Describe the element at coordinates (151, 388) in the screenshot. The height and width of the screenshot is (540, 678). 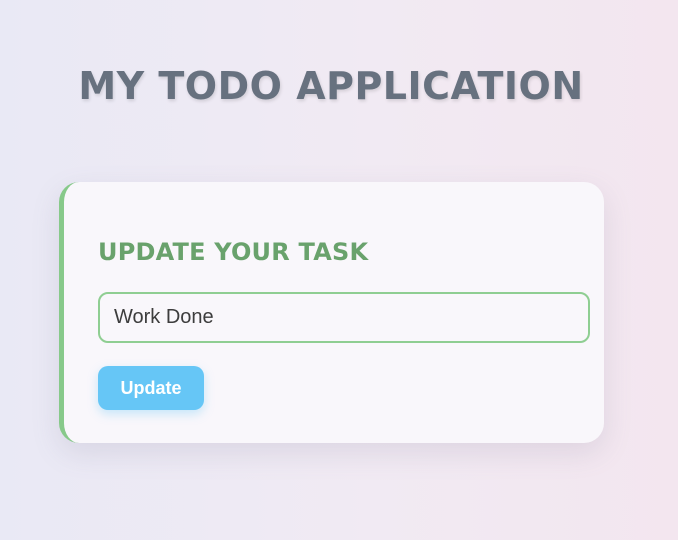
I see `update-button: Update` at that location.